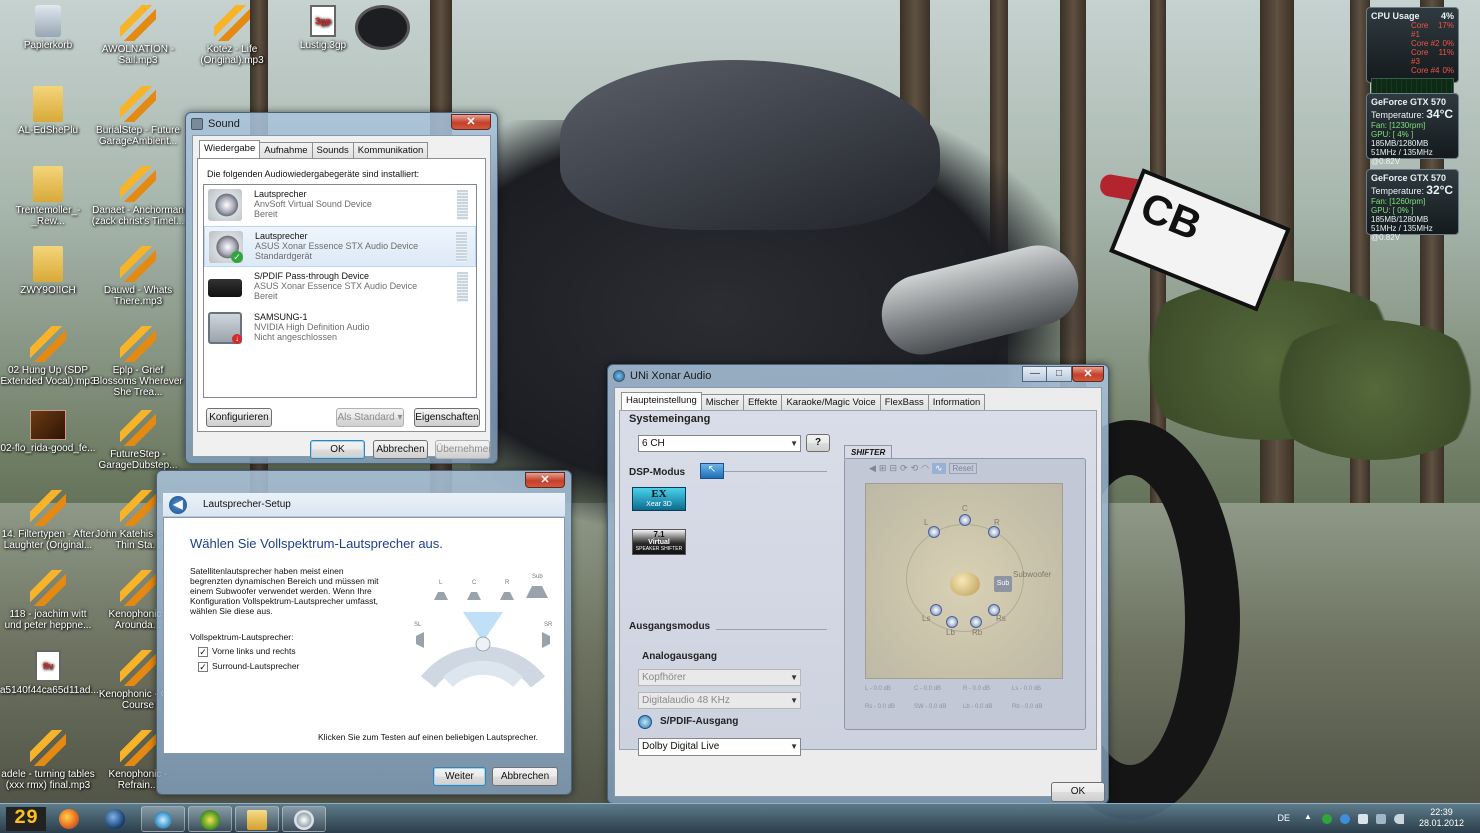 Image resolution: width=1480 pixels, height=833 pixels. Describe the element at coordinates (1003, 584) in the screenshot. I see `subwoofer-icon: Sub` at that location.